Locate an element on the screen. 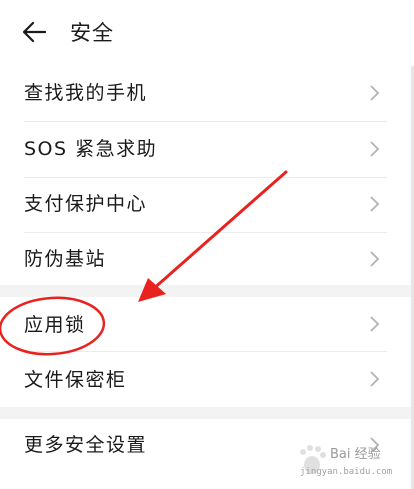 The height and width of the screenshot is (489, 414). arrow-left-icon is located at coordinates (36, 32).